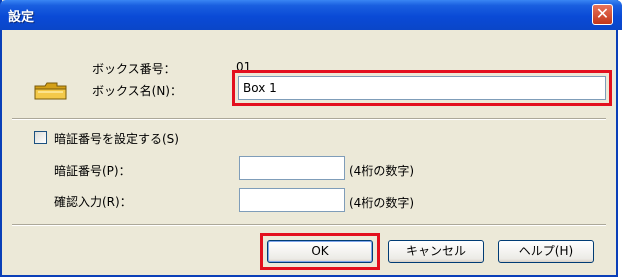 This screenshot has height=279, width=622. Describe the element at coordinates (40, 137) in the screenshot. I see `set-password-checkbox` at that location.